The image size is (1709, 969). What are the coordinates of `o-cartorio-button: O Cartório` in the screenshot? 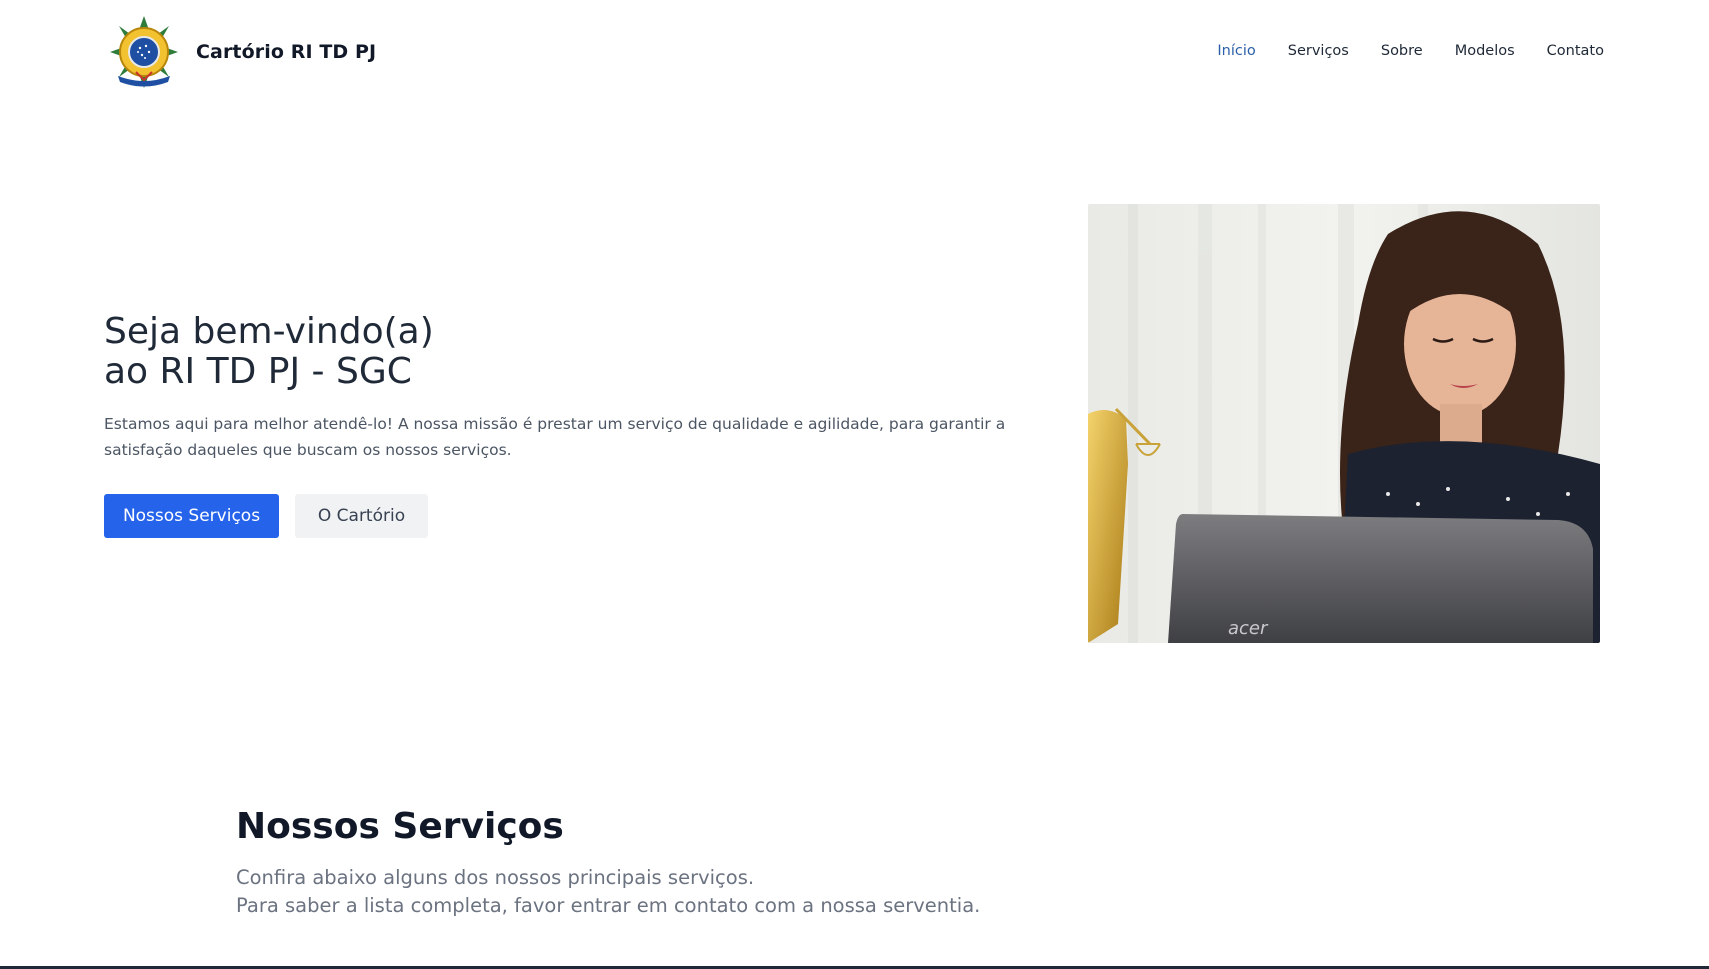 It's located at (361, 516).